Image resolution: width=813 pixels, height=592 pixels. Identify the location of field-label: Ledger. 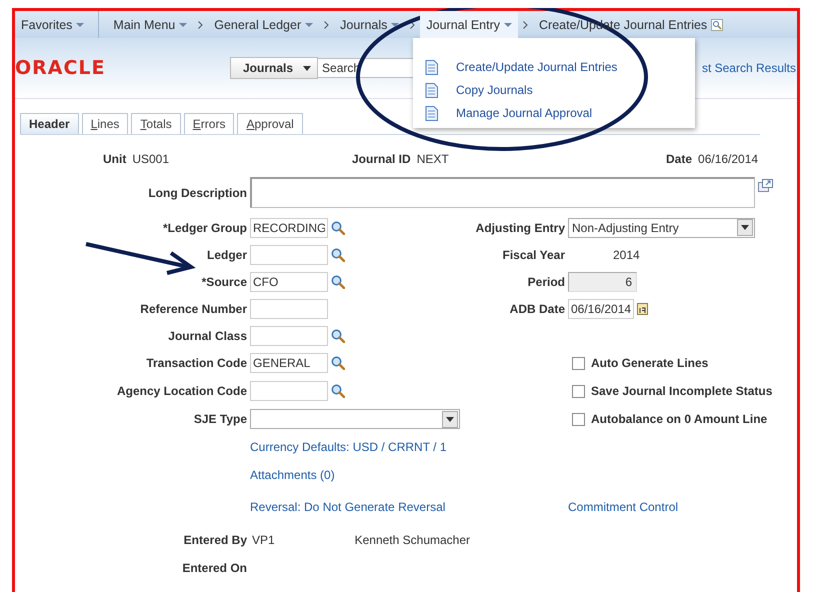
(226, 255).